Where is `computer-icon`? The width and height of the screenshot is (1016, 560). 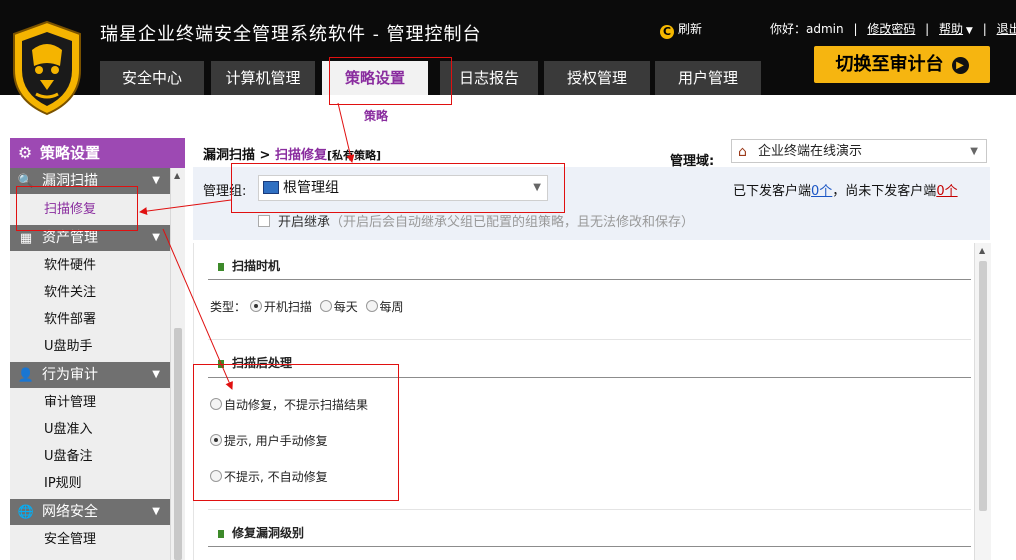
computer-icon is located at coordinates (271, 187).